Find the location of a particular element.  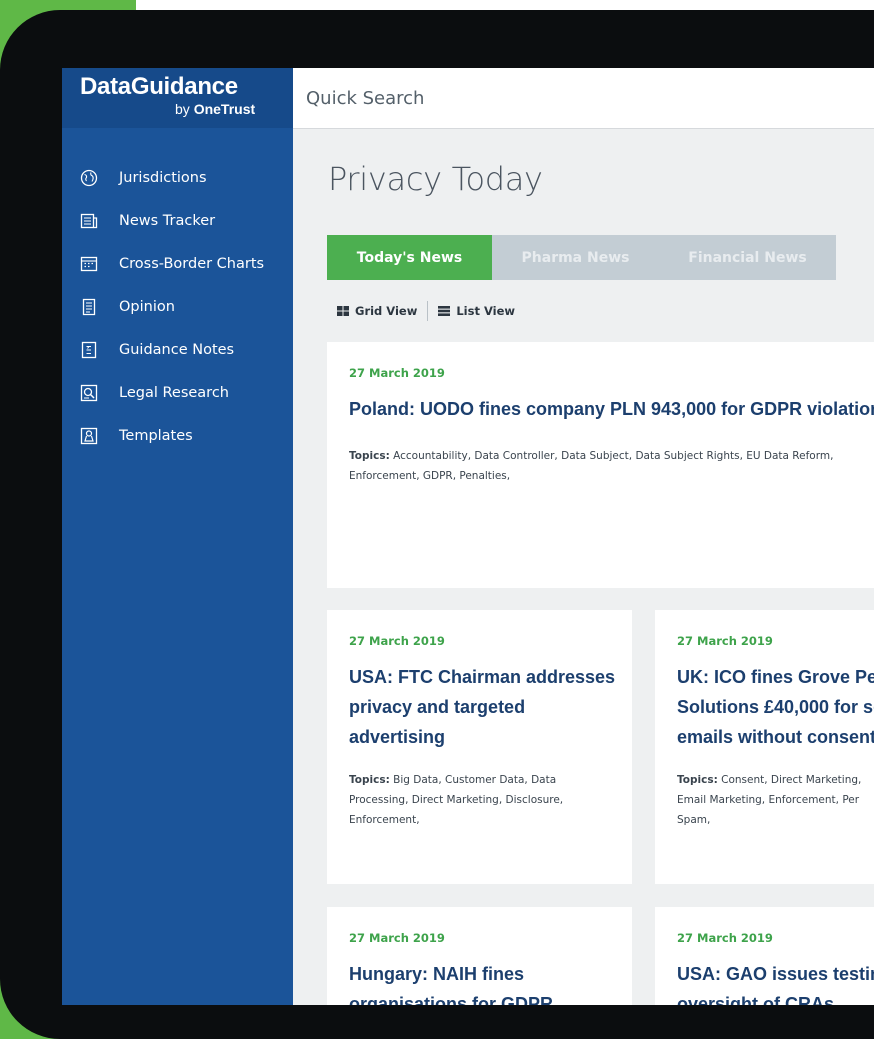

globe-icon is located at coordinates (89, 178).